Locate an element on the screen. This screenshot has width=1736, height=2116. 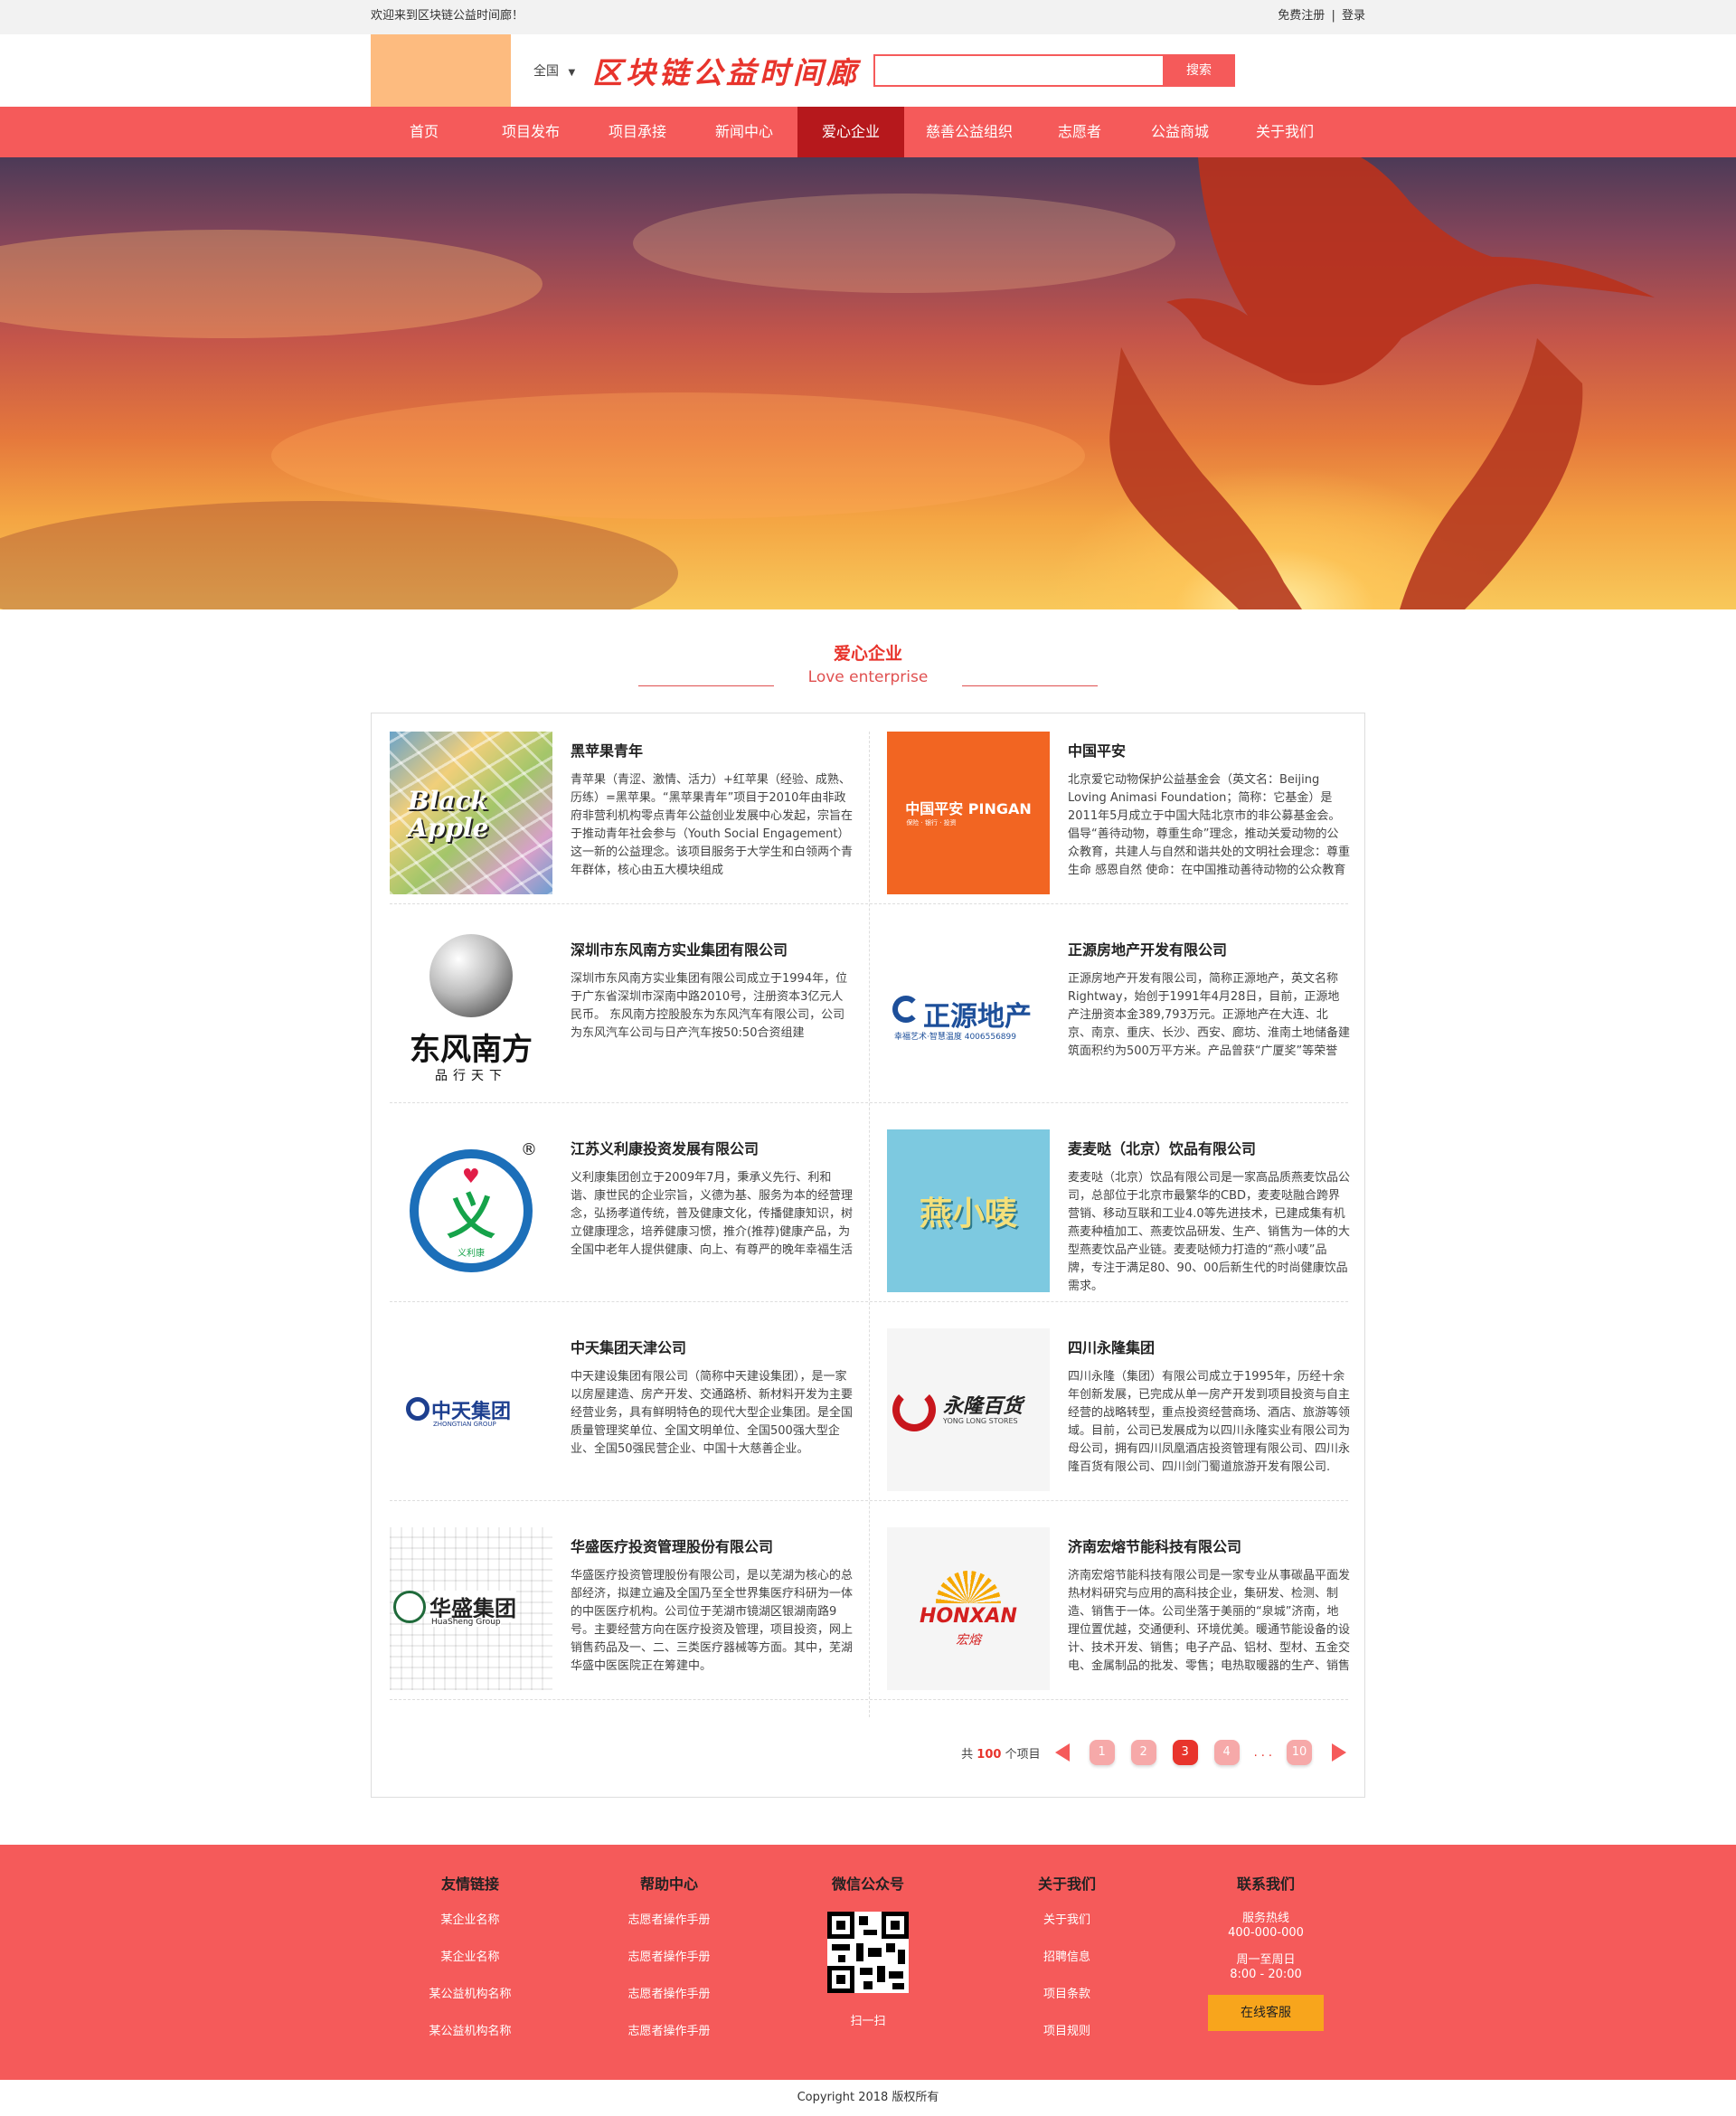
region-selector: 全国 ▼ is located at coordinates (554, 70).